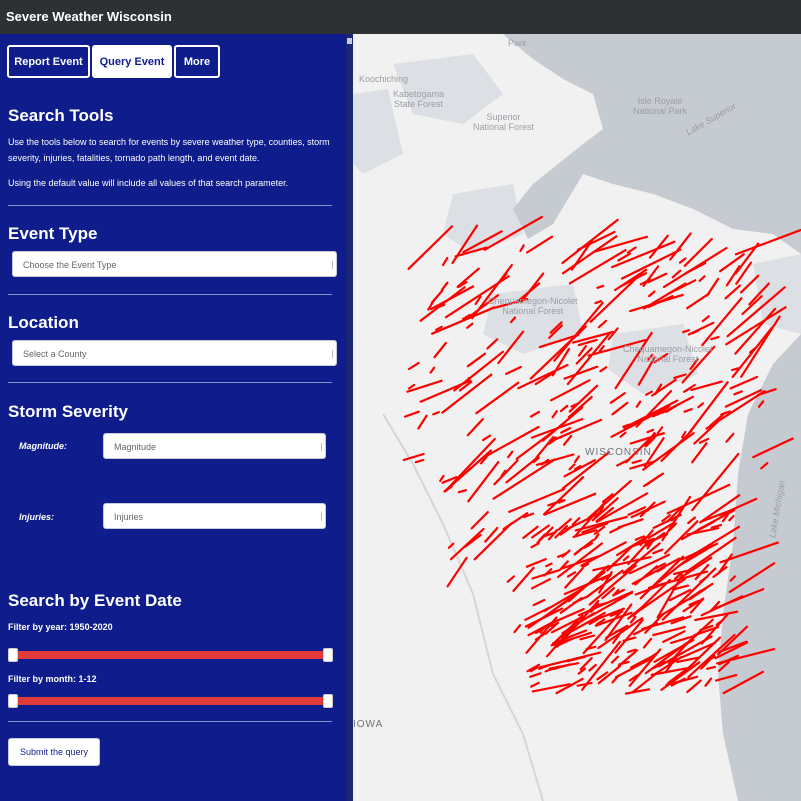 The width and height of the screenshot is (801, 801). What do you see at coordinates (504, 122) in the screenshot?
I see `map-label-superior-forest: Superior National Forest` at bounding box center [504, 122].